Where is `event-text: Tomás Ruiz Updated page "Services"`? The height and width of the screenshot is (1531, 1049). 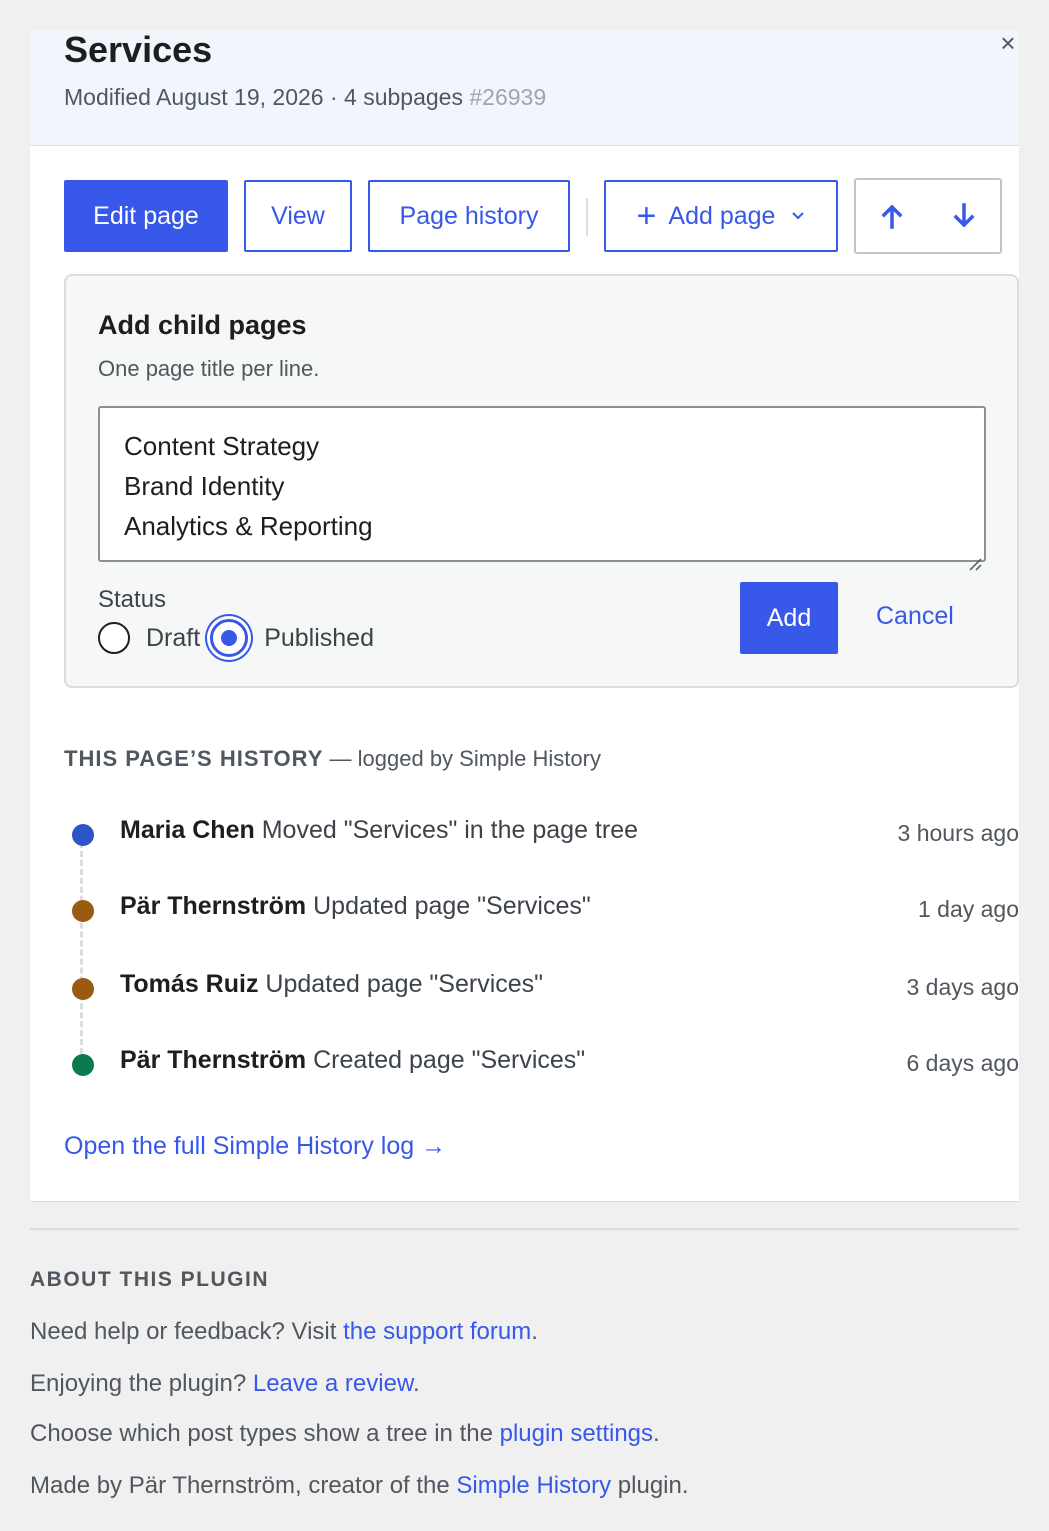
event-text: Tomás Ruiz Updated page "Services" is located at coordinates (331, 984).